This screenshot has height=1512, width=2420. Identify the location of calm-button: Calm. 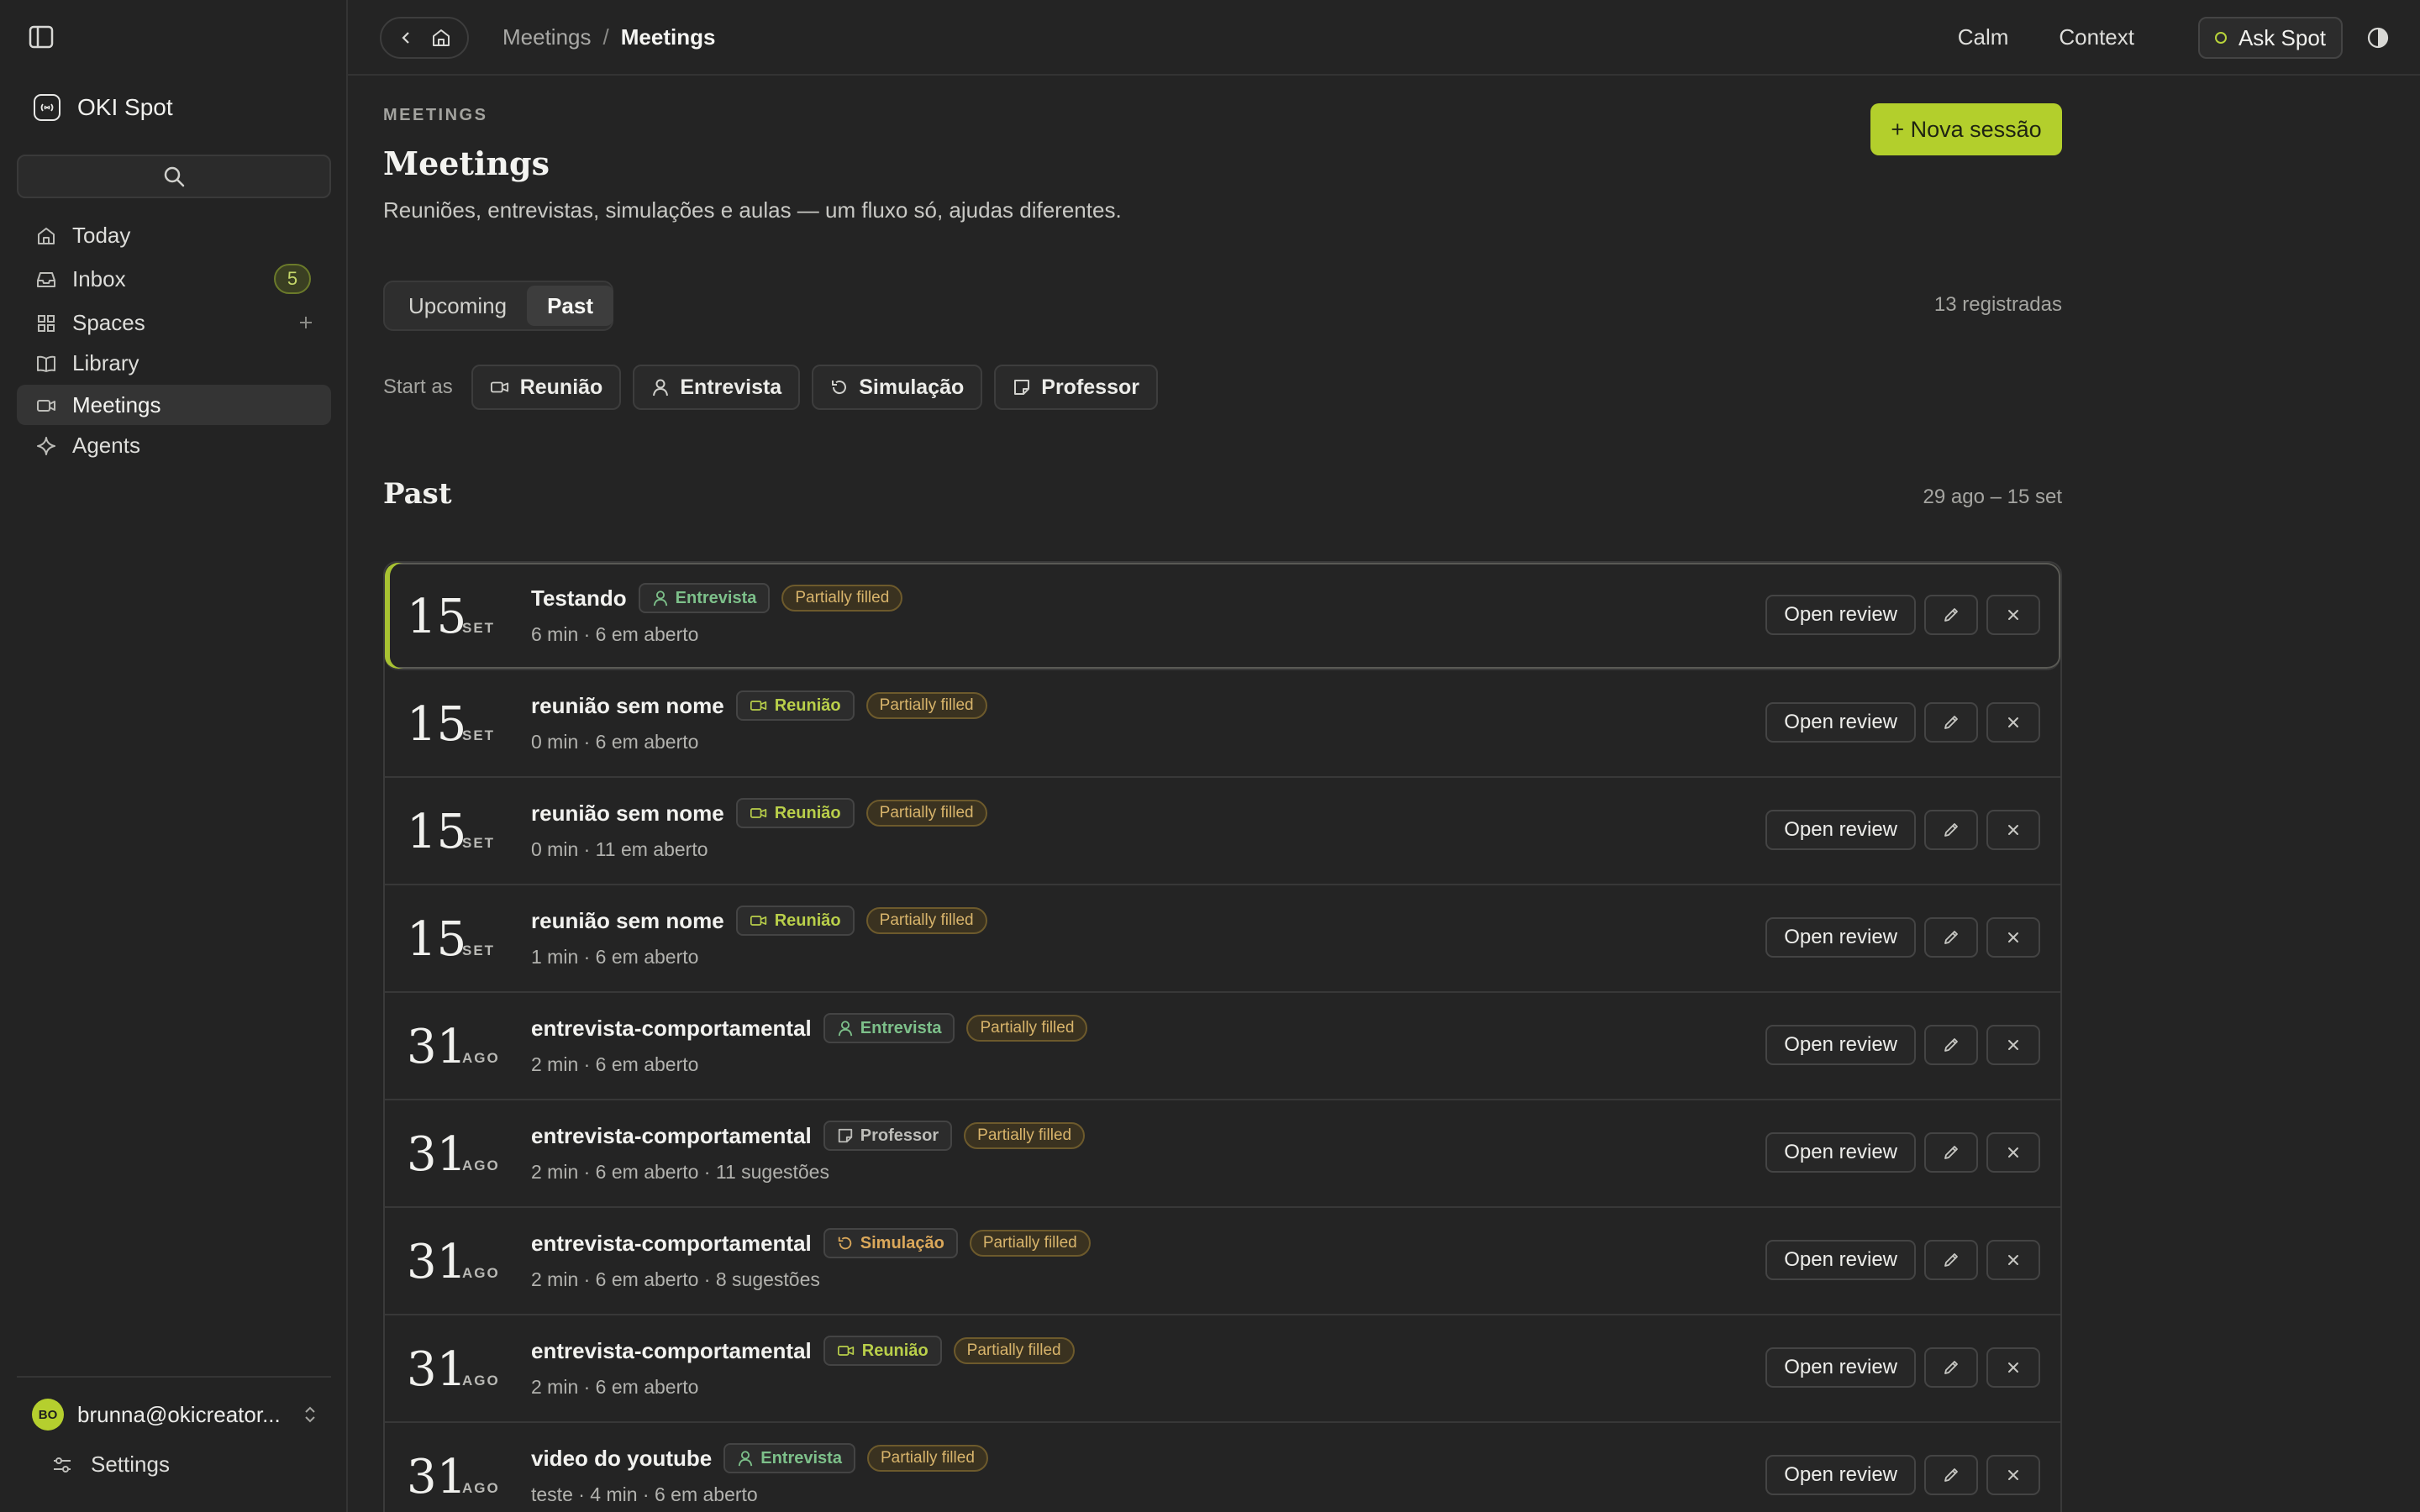
(1983, 37).